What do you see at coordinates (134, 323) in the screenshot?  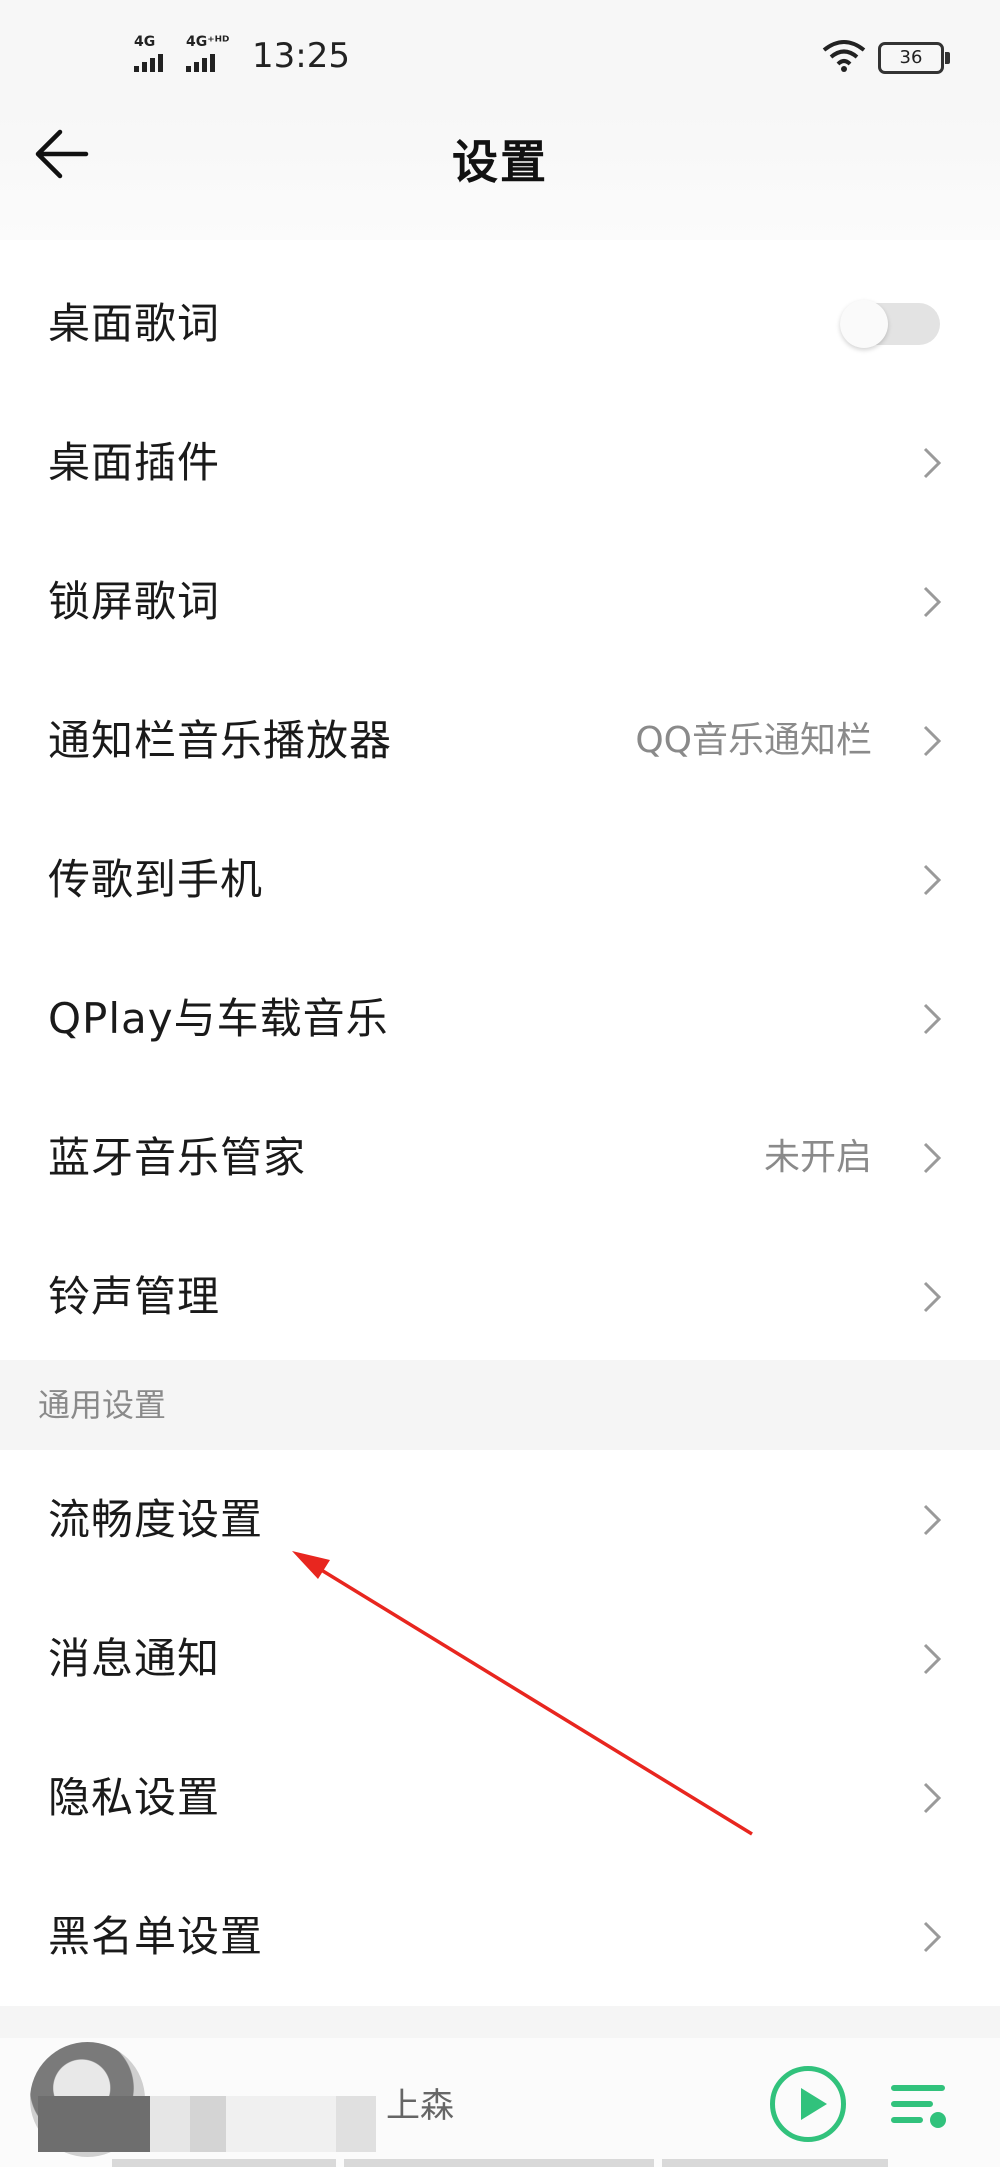 I see `row-label: 桌面歌词` at bounding box center [134, 323].